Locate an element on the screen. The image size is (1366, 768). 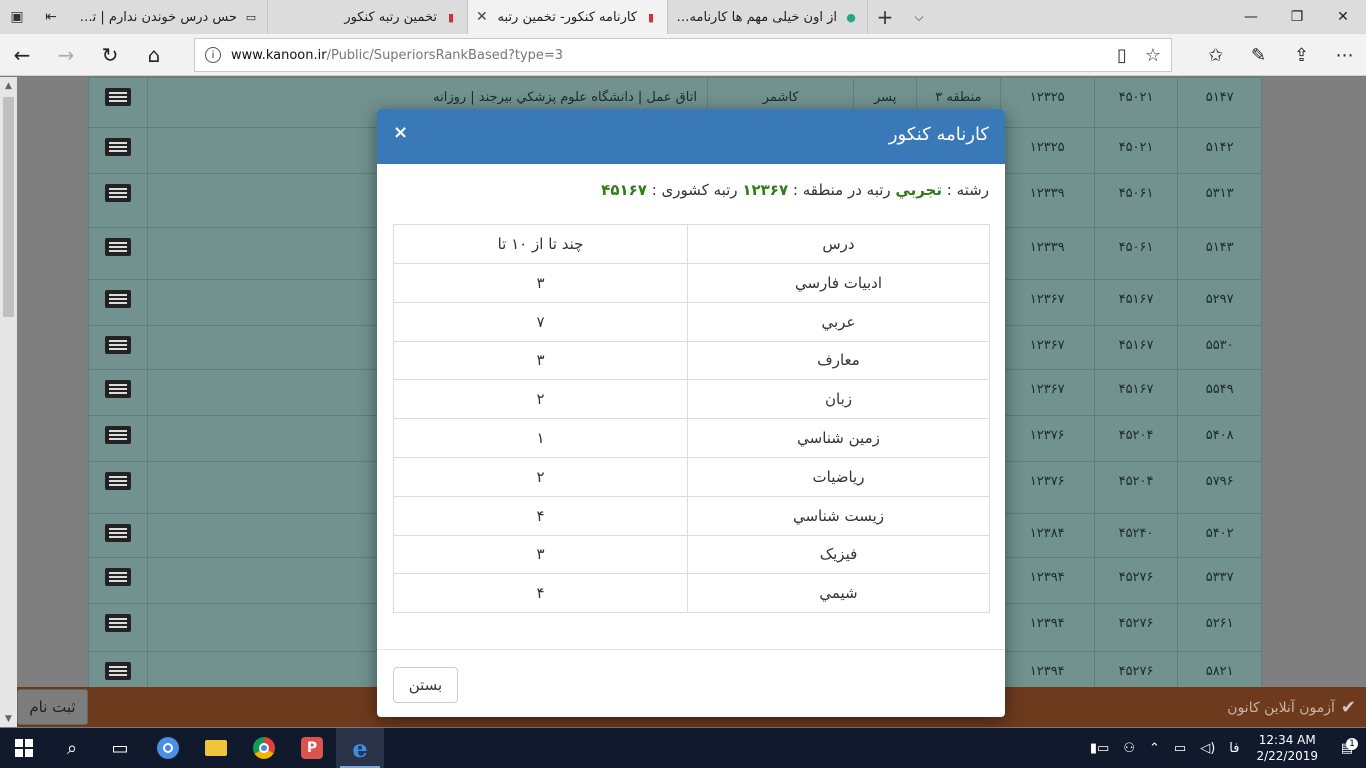
close-tab-icon: ✕ is located at coordinates (482, 17).